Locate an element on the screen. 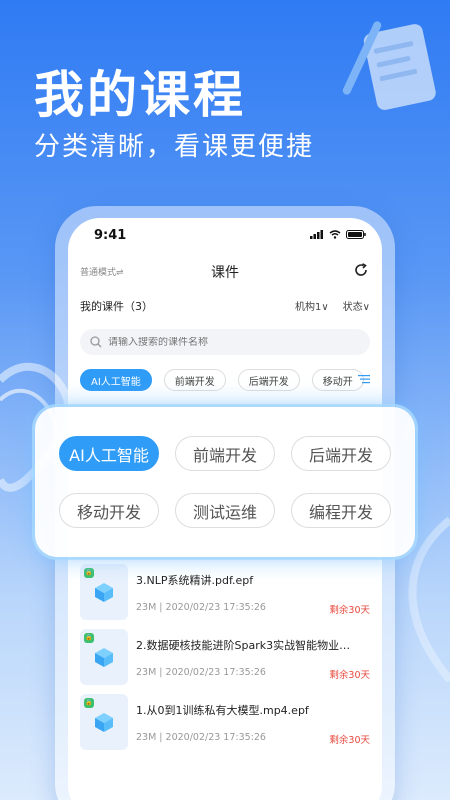 This screenshot has height=800, width=450. hero-title: 我的课程 is located at coordinates (140, 95).